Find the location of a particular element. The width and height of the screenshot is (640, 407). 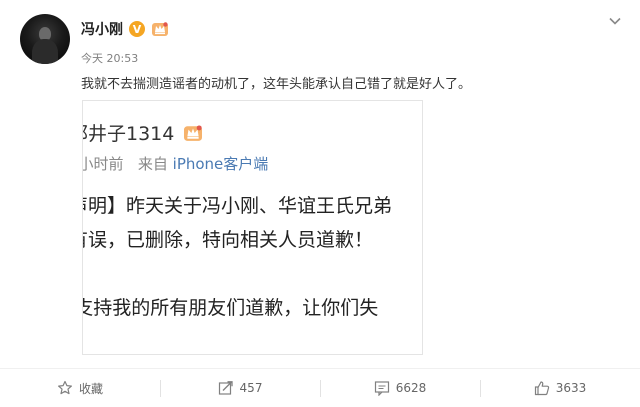

repost-count: 457 is located at coordinates (251, 388).